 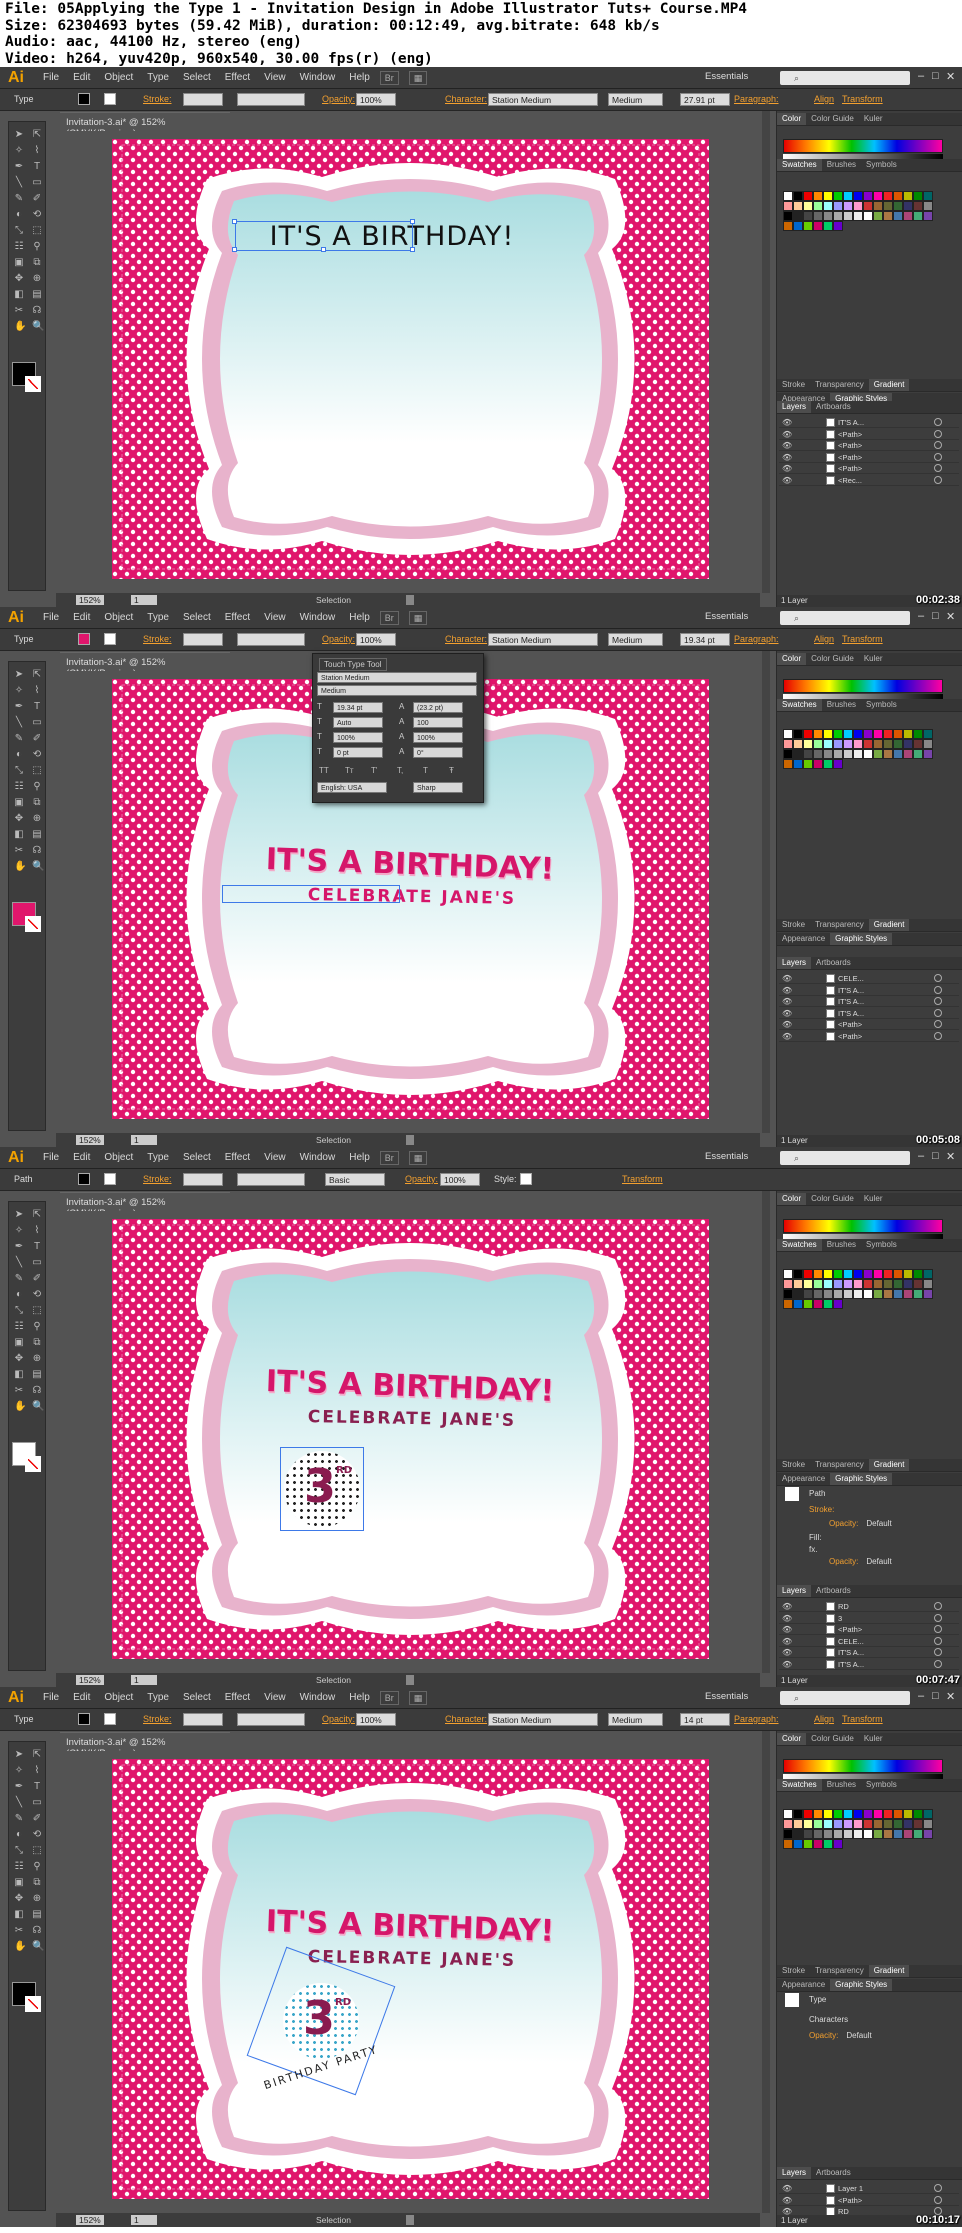 I want to click on paragraph-label: Paragraph:, so click(x=756, y=99).